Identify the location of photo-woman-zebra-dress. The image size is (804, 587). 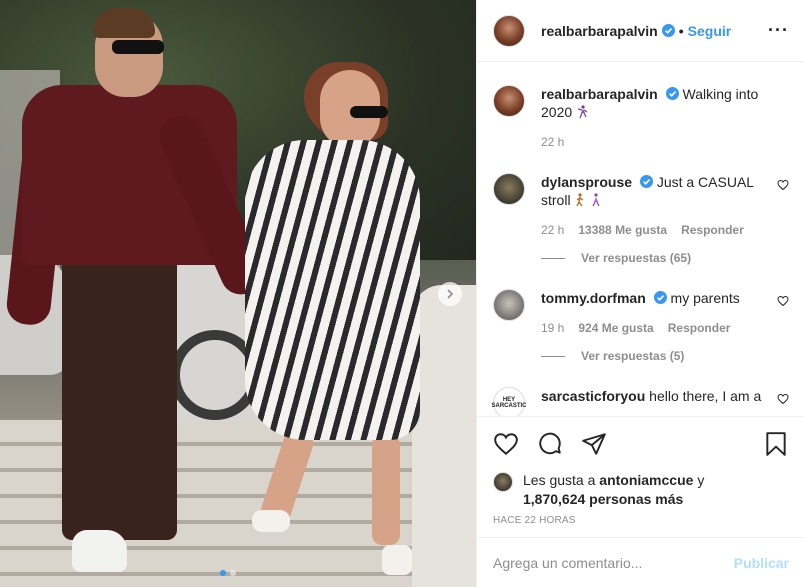
(332, 290).